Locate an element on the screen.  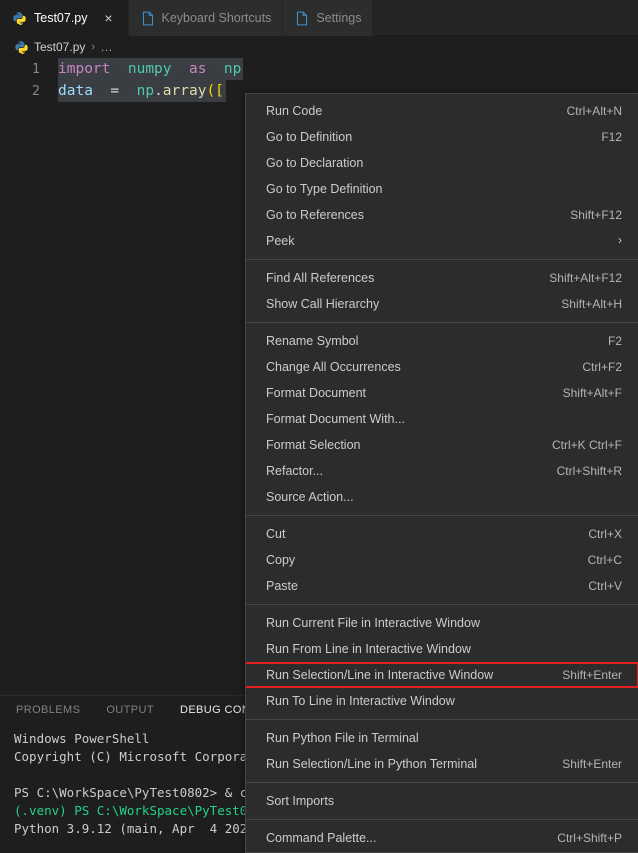
menu-item-label: Cut is located at coordinates (276, 534).